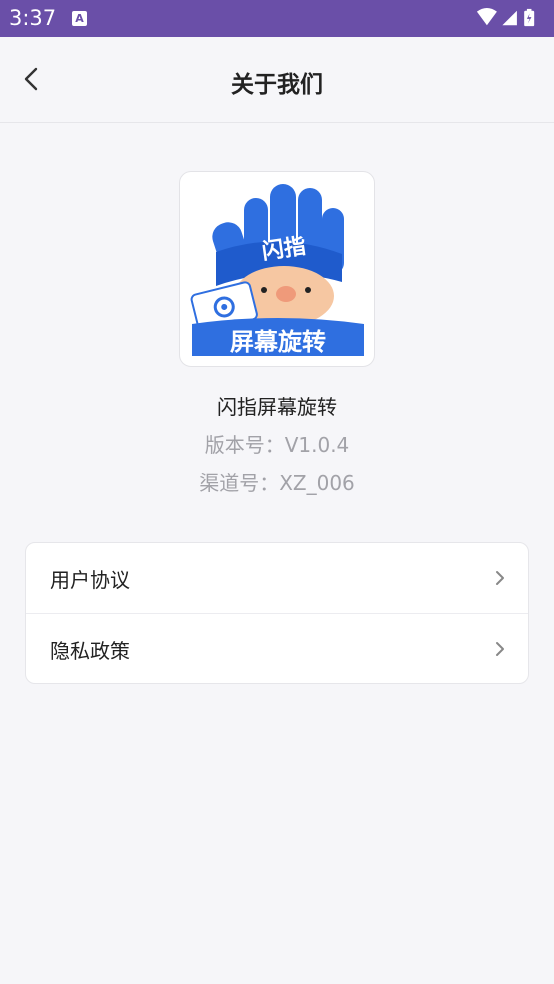 This screenshot has width=554, height=984. I want to click on menu-item-user-agreement: 用户协议, so click(277, 578).